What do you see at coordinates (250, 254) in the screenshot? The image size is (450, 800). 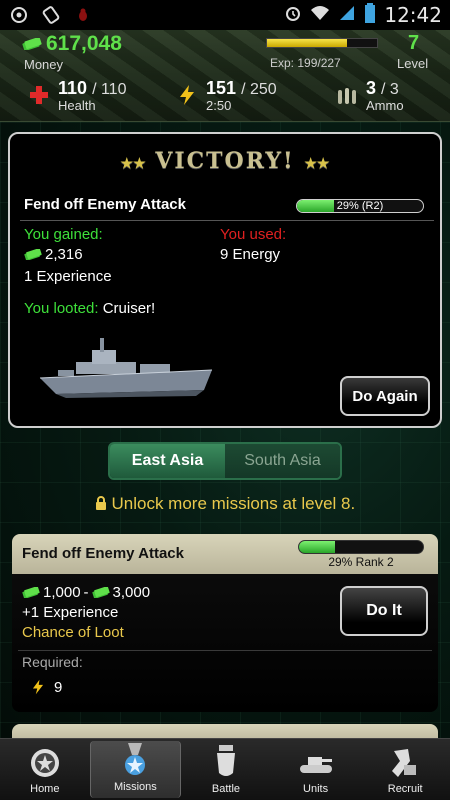 I see `used-energy: 9 Energy` at bounding box center [250, 254].